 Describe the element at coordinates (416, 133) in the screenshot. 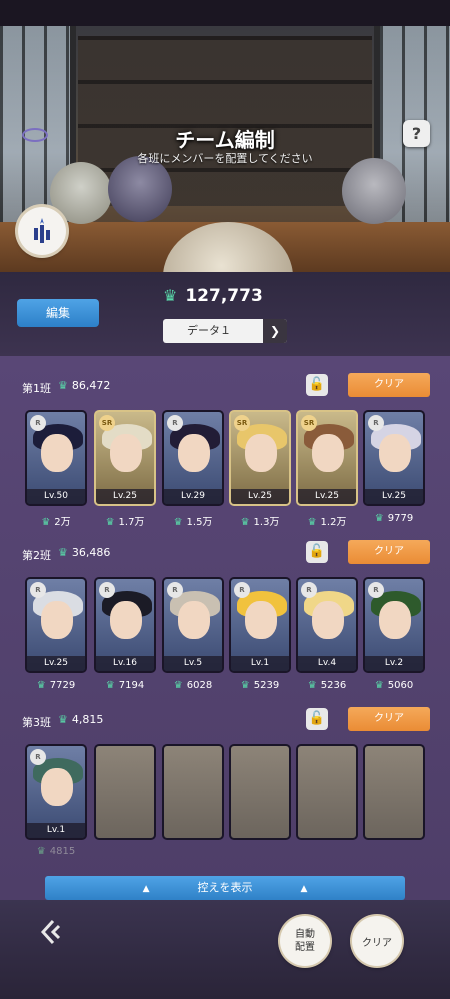

I see `help-button: ?` at that location.